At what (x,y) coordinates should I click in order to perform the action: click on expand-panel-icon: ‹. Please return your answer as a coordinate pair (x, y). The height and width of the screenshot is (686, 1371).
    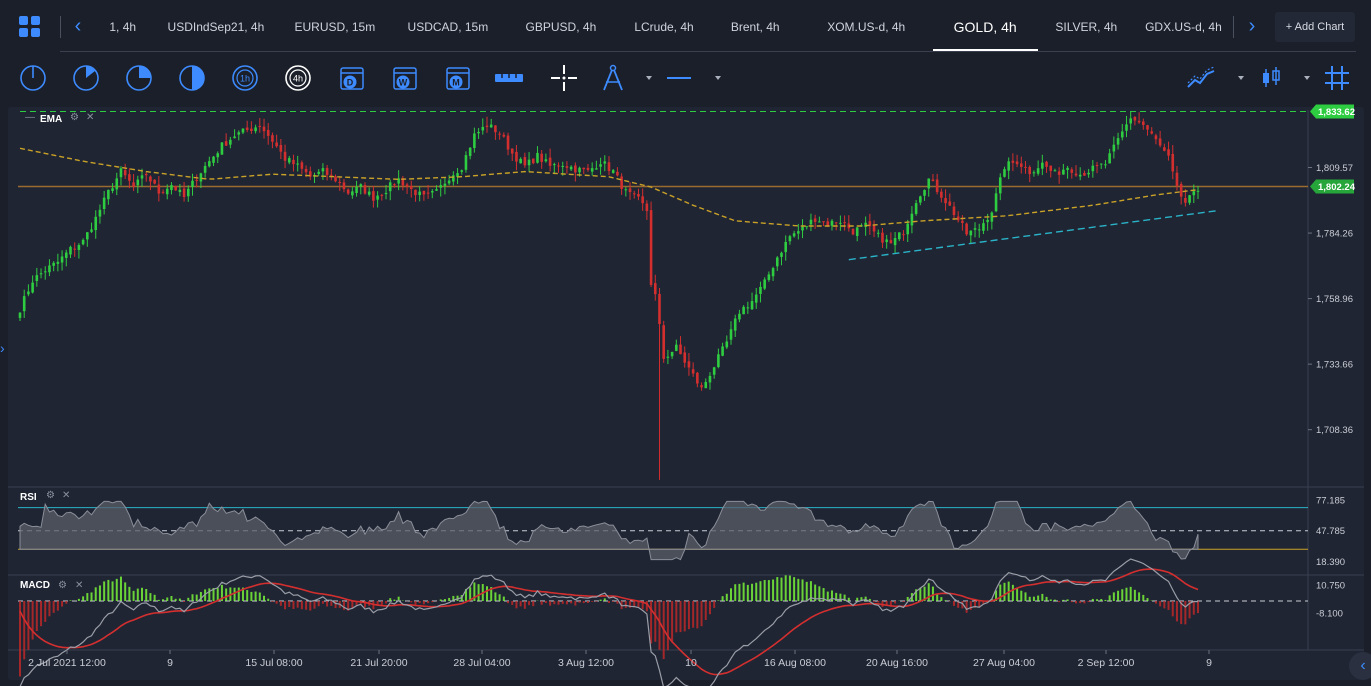
    Looking at the image, I should click on (1360, 666).